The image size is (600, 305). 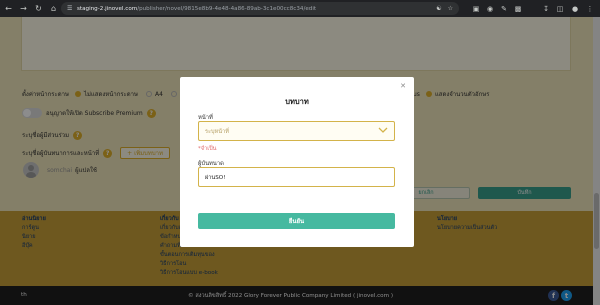 I want to click on profile-icon: ●, so click(x=575, y=8).